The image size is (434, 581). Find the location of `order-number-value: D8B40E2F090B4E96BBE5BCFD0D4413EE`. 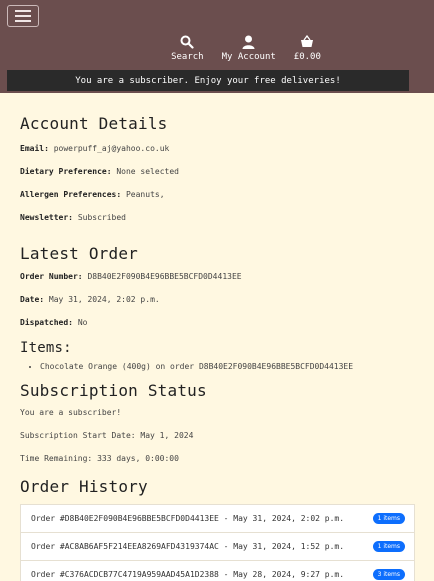

order-number-value: D8B40E2F090B4E96BBE5BCFD0D4413EE is located at coordinates (164, 276).